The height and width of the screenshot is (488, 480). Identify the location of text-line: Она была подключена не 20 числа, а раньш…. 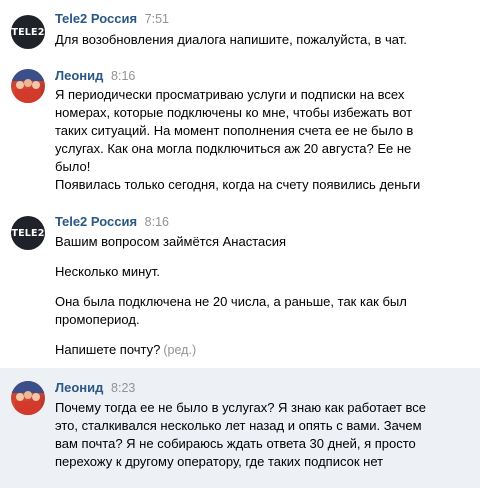
(231, 301).